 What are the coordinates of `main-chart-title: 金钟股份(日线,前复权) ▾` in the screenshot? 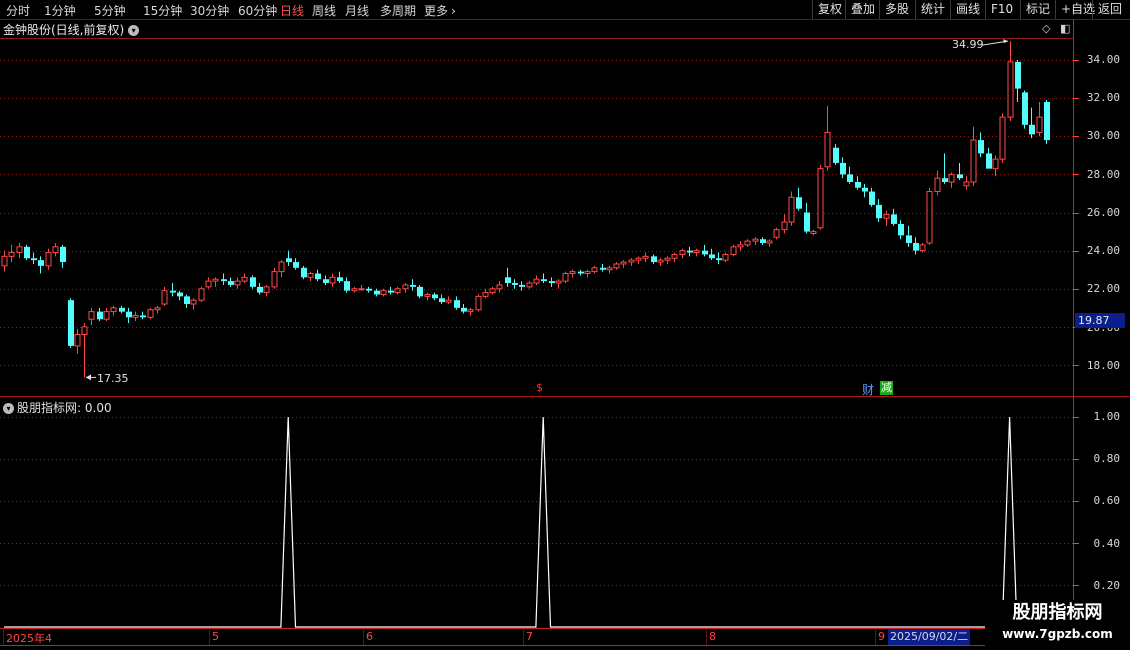 It's located at (71, 29).